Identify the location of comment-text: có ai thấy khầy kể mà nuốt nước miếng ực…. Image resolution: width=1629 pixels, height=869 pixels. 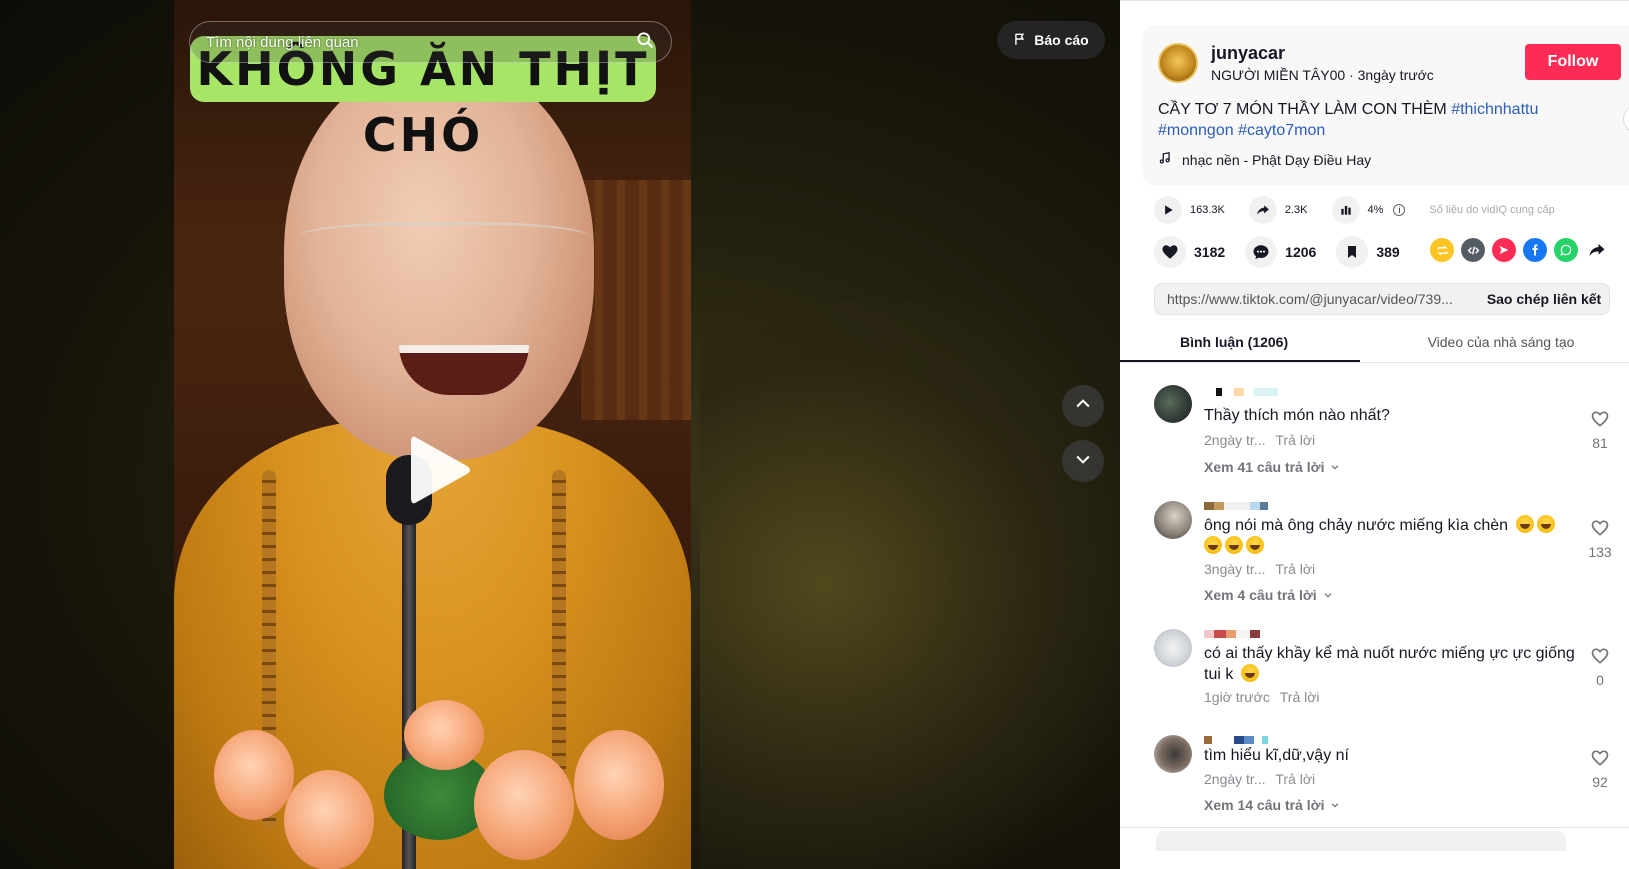
(1394, 664).